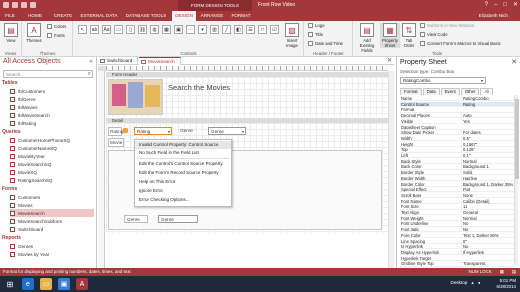 This screenshot has width=520, height=292. What do you see at coordinates (178, 29) in the screenshot?
I see `option-group-icon: ▣` at bounding box center [178, 29].